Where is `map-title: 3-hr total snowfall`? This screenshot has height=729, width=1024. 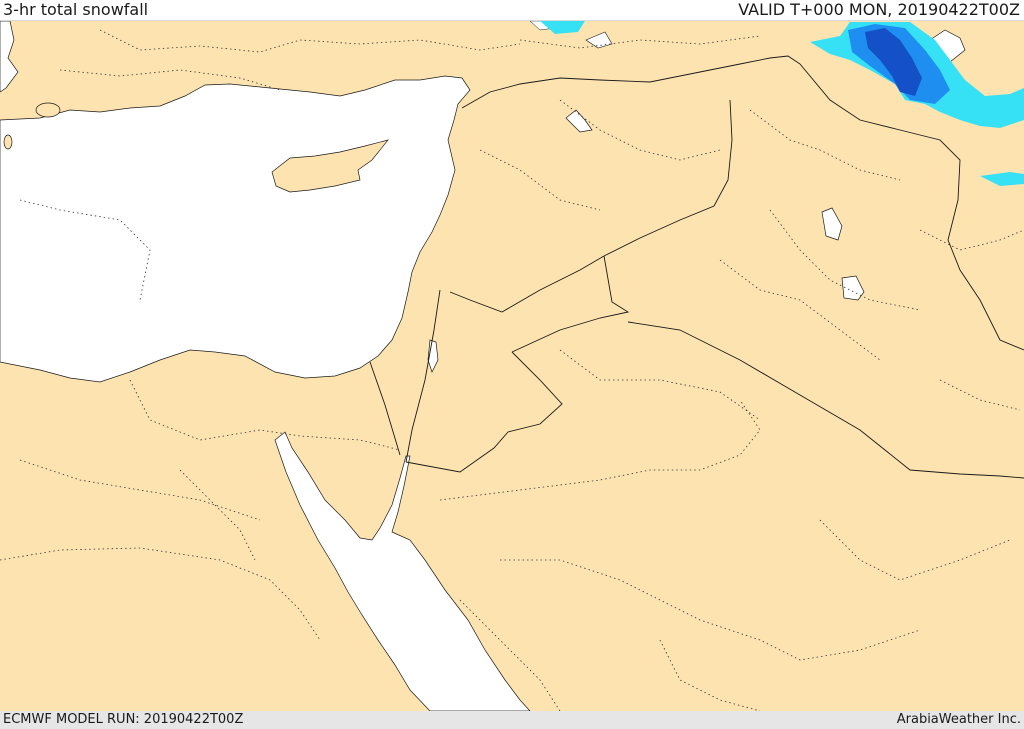
map-title: 3-hr total snowfall is located at coordinates (76, 9).